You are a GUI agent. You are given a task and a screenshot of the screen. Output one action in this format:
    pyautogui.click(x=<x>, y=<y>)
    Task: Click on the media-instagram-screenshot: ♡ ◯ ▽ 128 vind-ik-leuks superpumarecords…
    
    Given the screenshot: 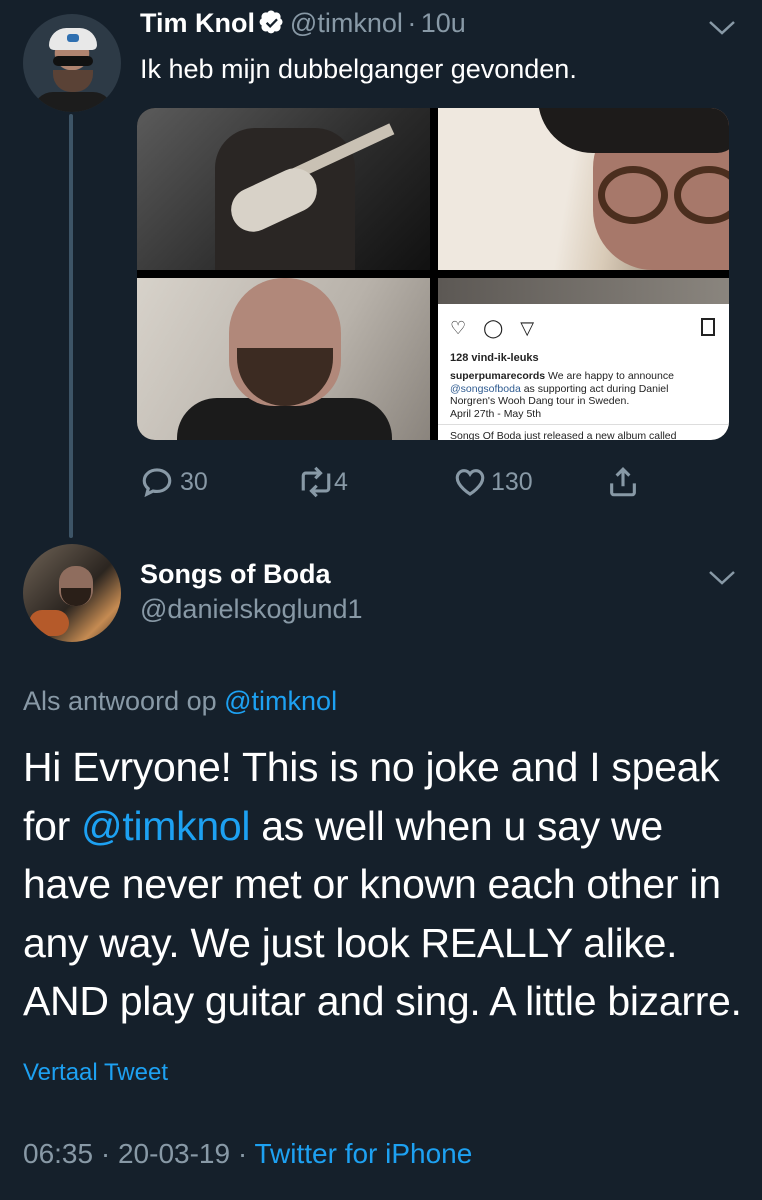 What is the action you would take?
    pyautogui.click(x=583, y=359)
    